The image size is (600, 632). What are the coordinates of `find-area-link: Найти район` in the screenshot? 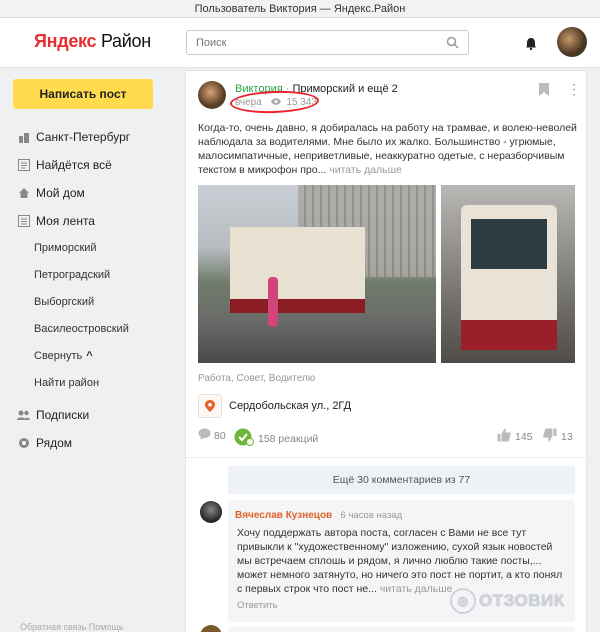 It's located at (83, 383).